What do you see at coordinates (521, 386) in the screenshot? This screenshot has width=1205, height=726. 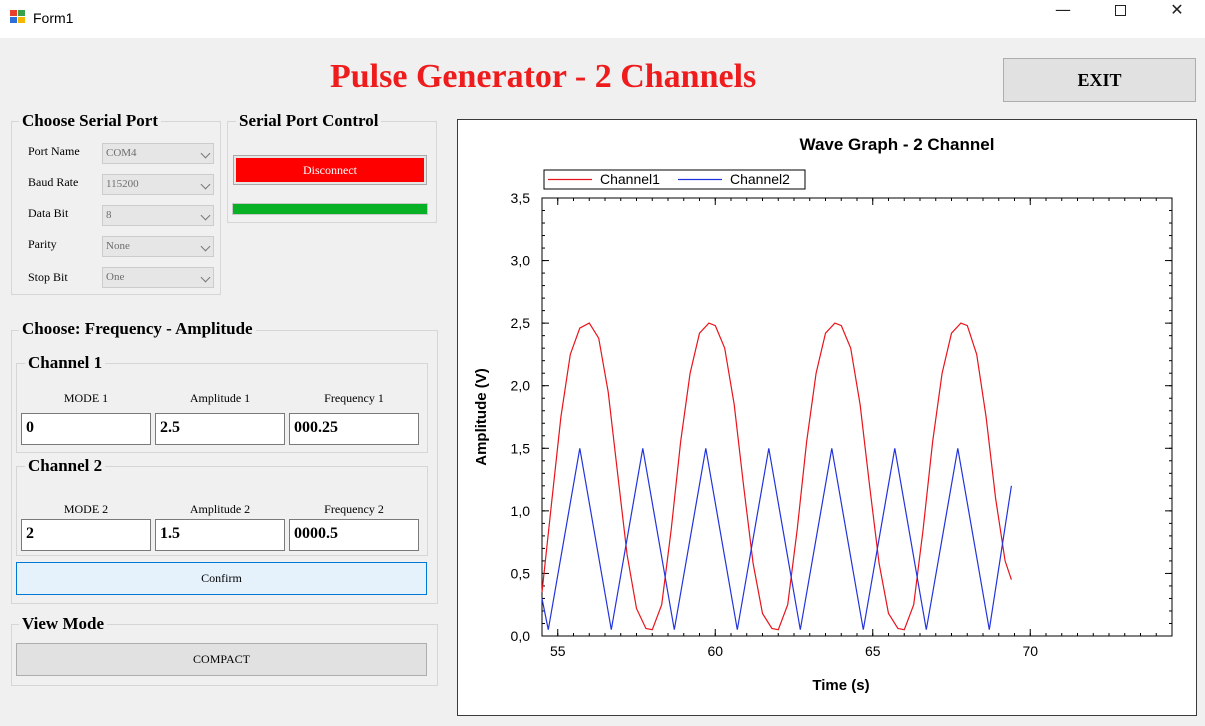 I see `y-tick-label: 2,0` at bounding box center [521, 386].